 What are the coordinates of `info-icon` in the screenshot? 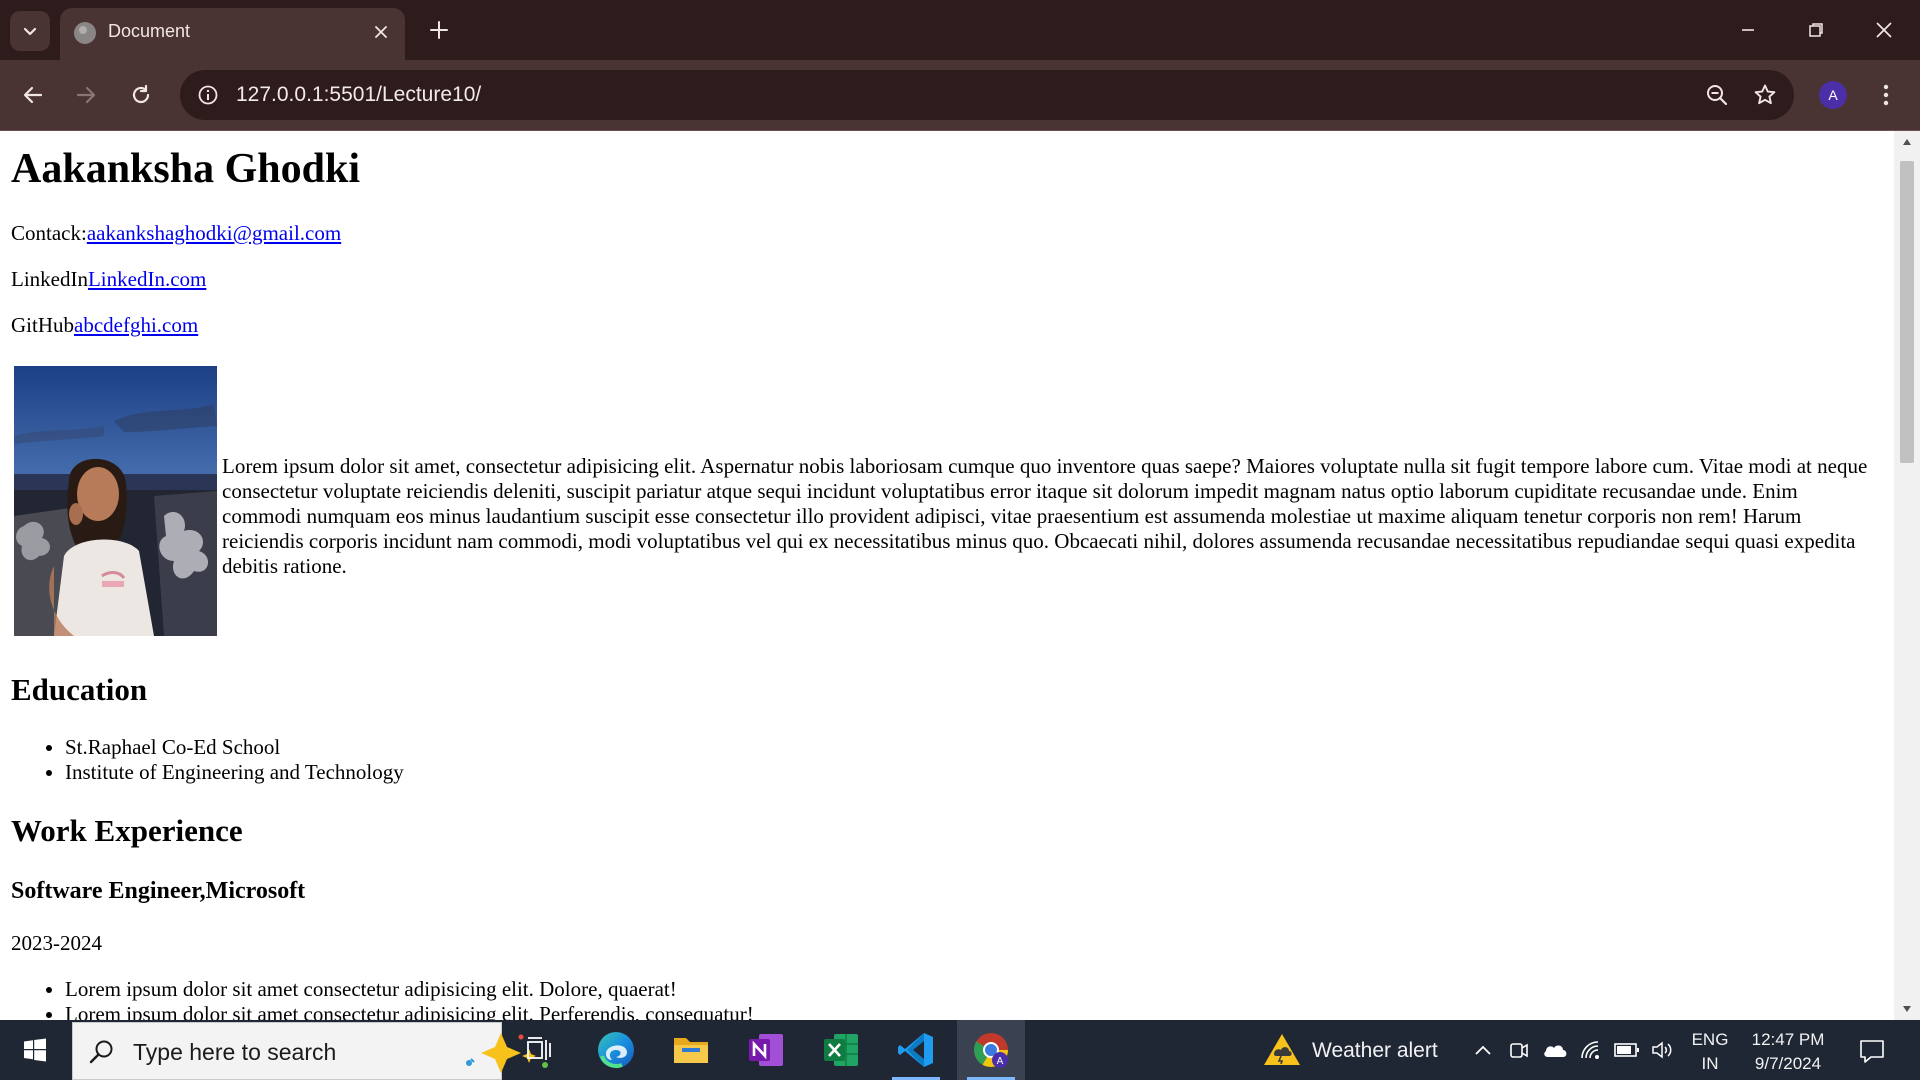 It's located at (208, 95).